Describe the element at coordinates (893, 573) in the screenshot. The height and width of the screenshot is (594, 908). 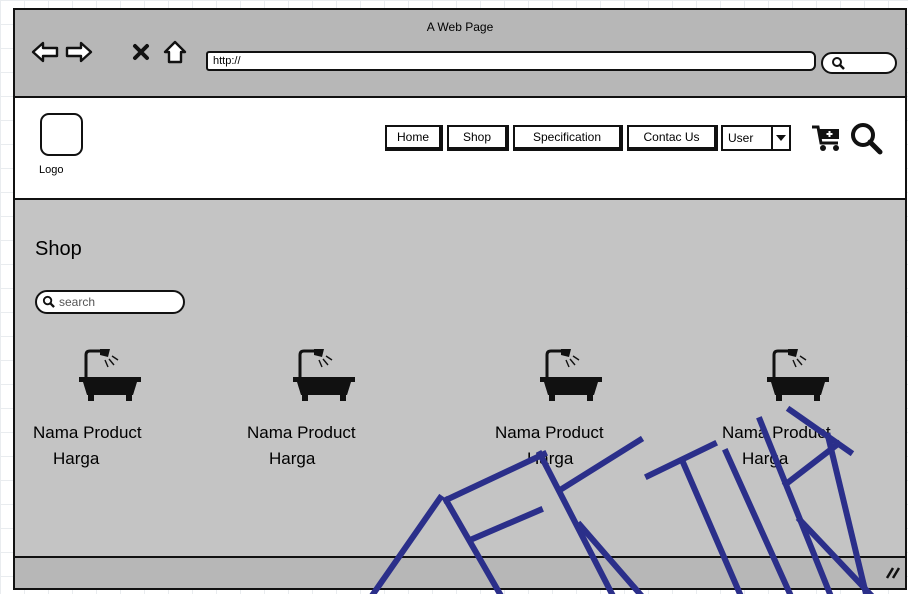
I see `resize-grip-icon` at that location.